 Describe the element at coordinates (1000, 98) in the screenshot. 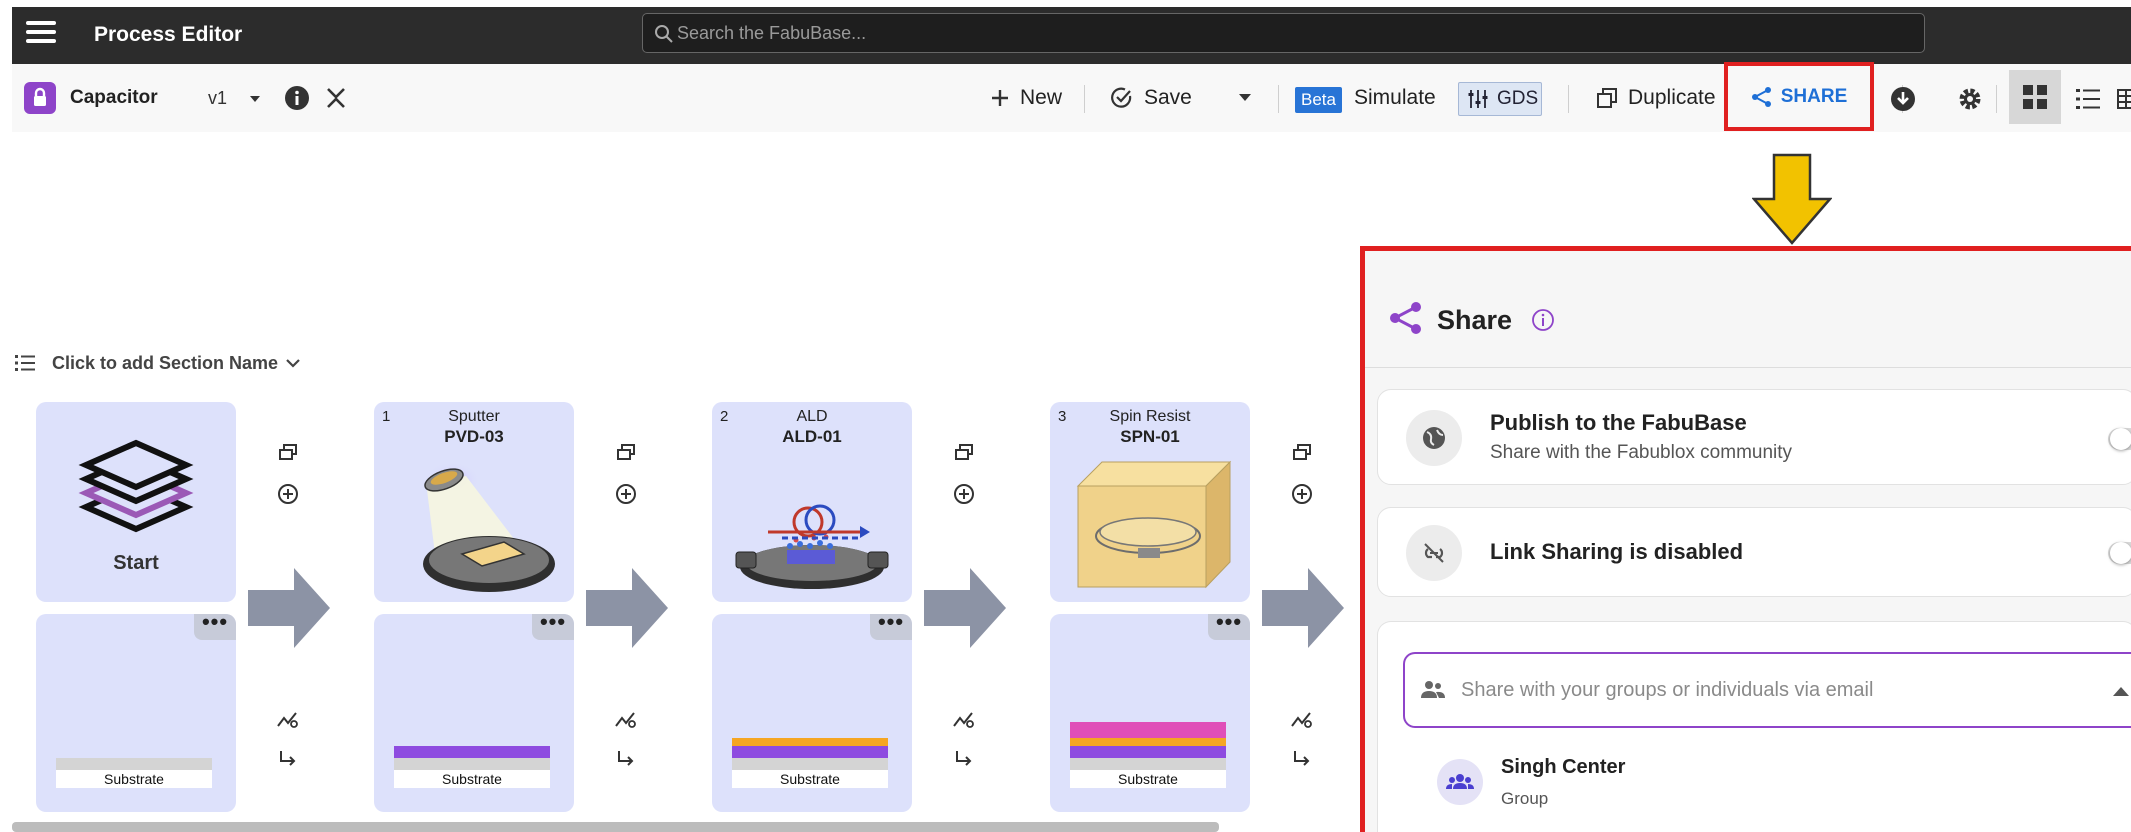

I see `plus-icon` at that location.